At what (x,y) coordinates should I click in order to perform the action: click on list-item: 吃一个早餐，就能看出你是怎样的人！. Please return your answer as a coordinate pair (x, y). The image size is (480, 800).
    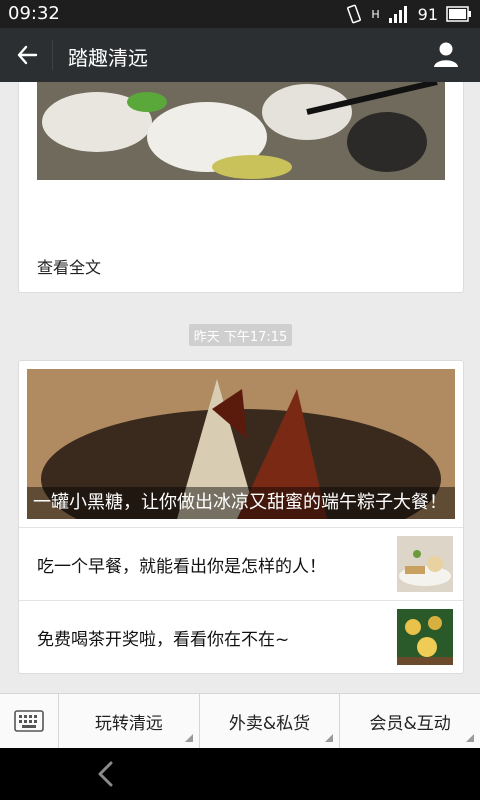
    Looking at the image, I should click on (241, 563).